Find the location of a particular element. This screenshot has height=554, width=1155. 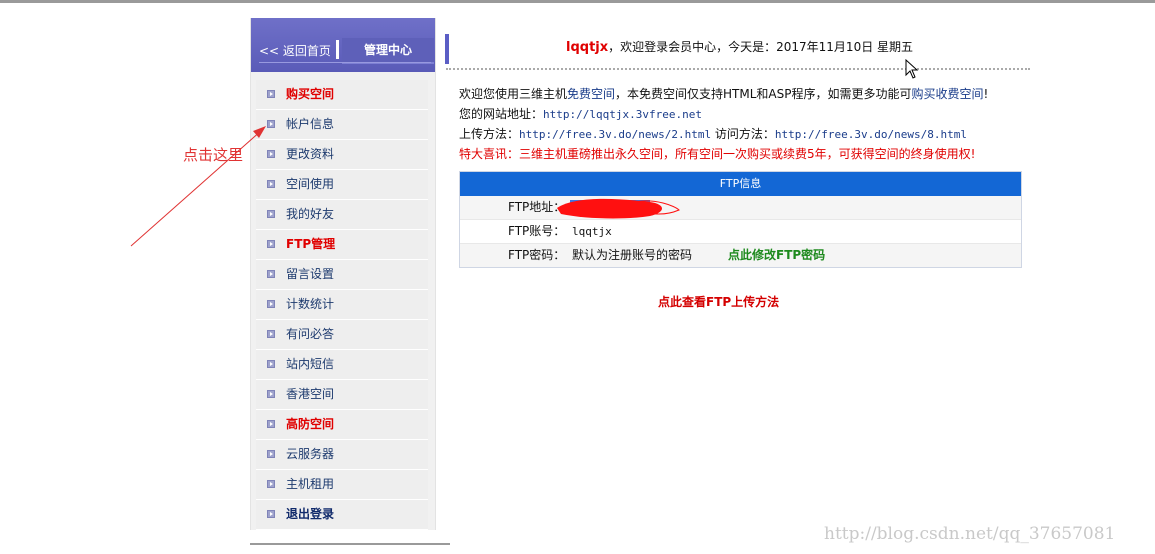

ftp-account-row: FTP账号： lqqtjx is located at coordinates (740, 232).